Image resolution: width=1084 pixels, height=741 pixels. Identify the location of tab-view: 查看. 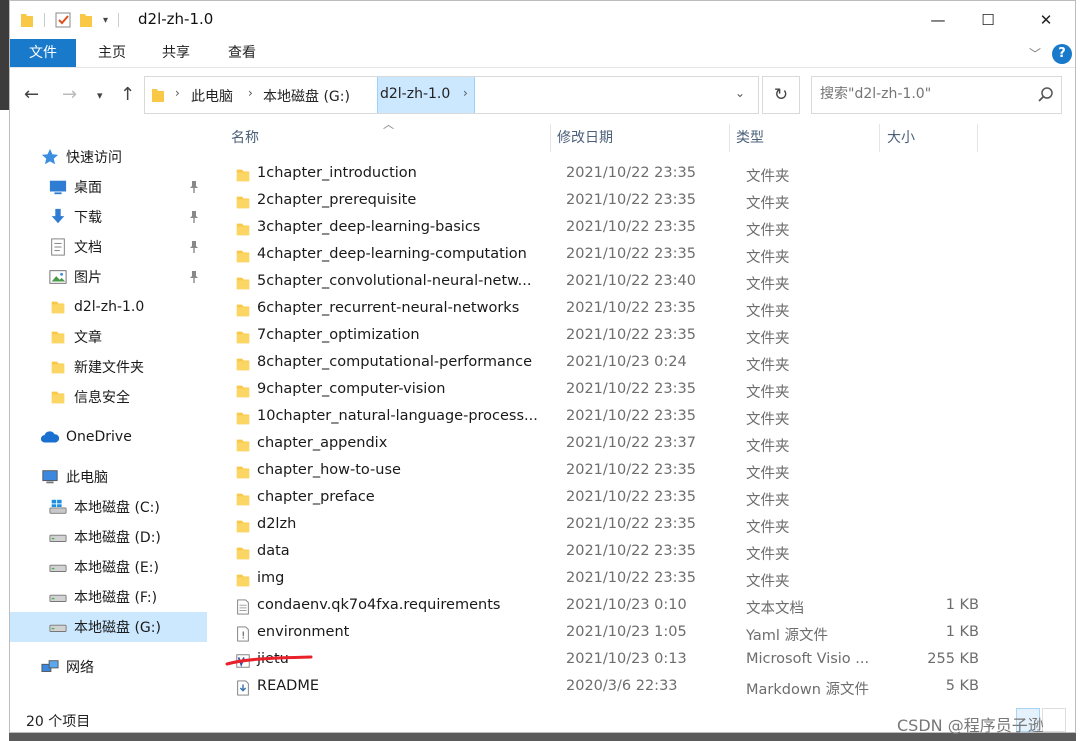
(242, 53).